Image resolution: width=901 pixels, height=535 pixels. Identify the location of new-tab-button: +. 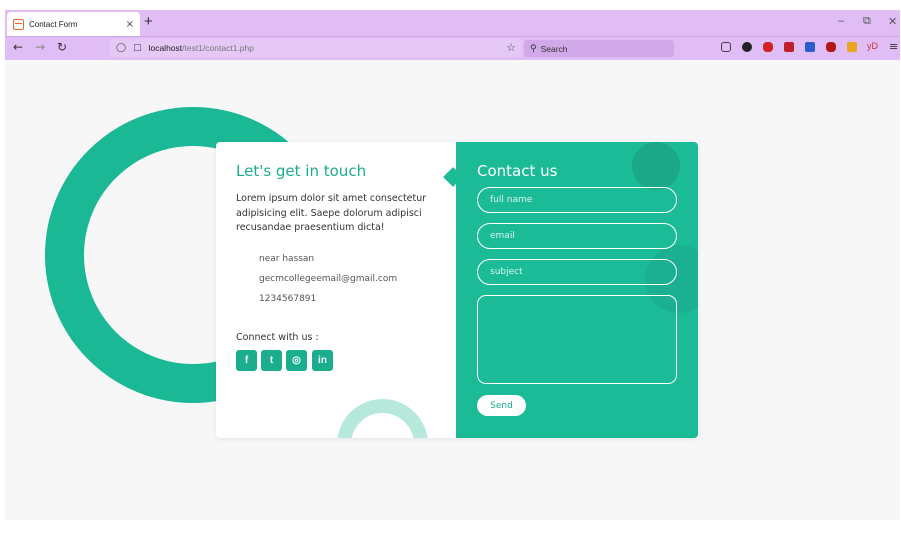
(148, 21).